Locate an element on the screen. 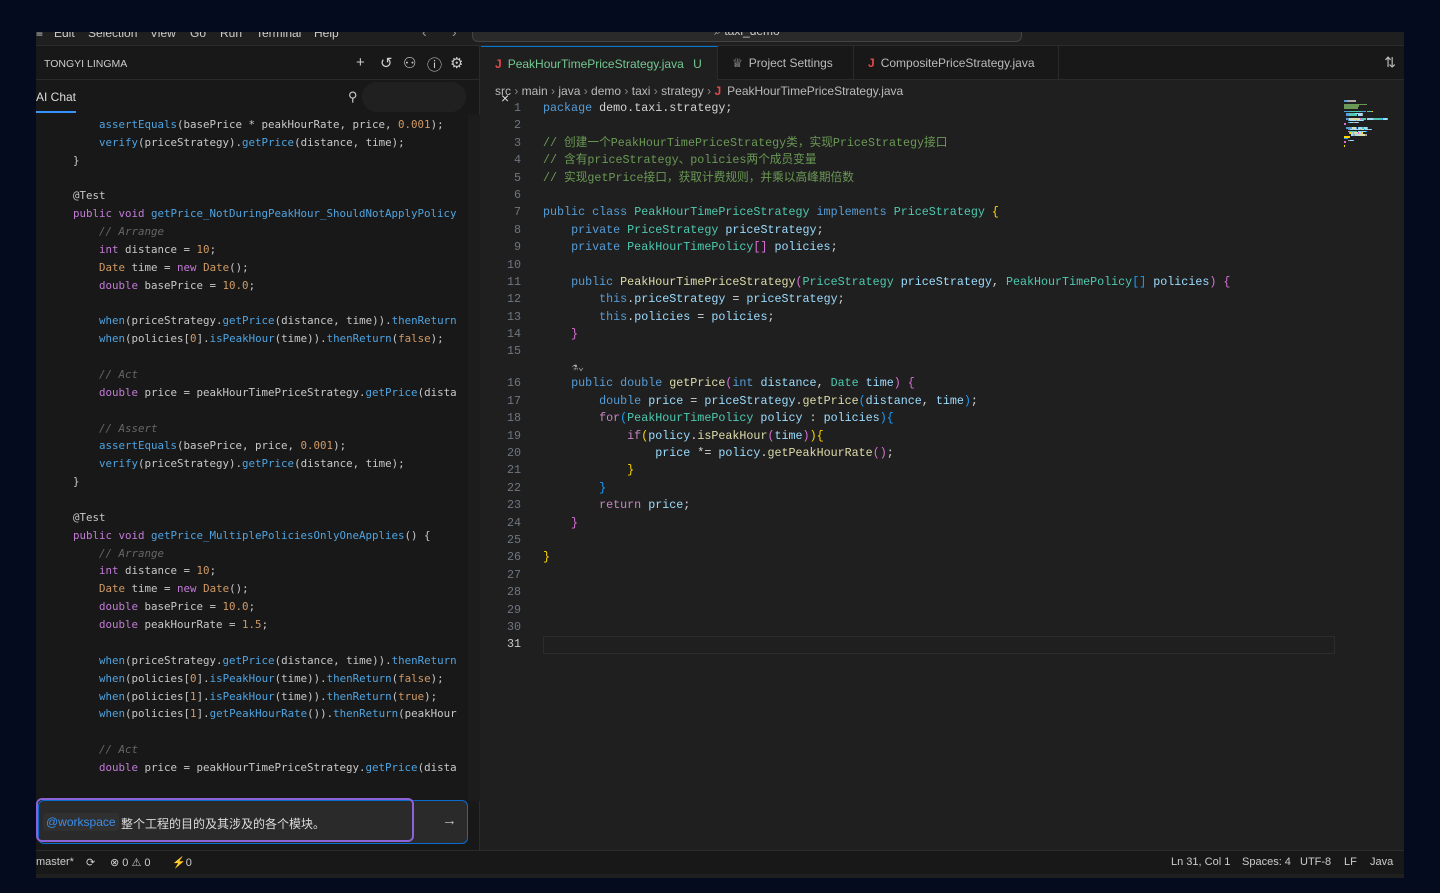  gear-icon: ⚙ is located at coordinates (456, 63).